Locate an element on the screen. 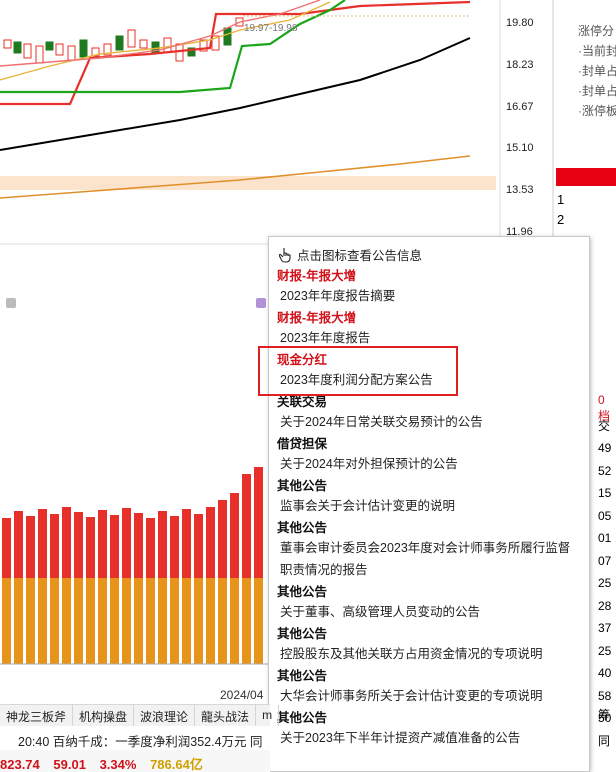 The image size is (616, 772). announcement-title: 关于2024年日常关联交易预计的公告 is located at coordinates (430, 422).